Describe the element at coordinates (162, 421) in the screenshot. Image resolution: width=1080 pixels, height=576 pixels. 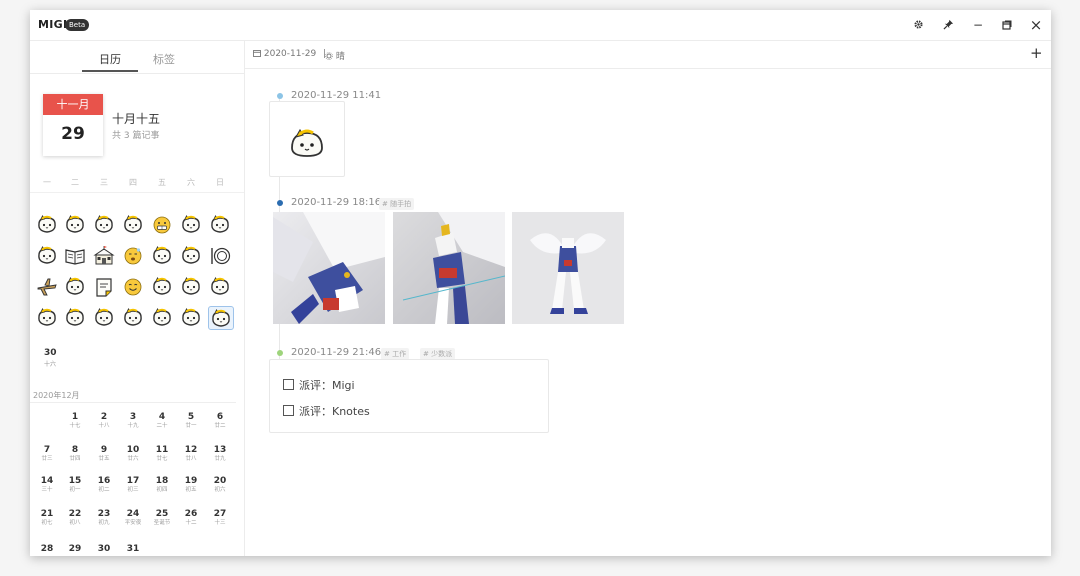
I see `calendar-day-4: 4 二十` at that location.